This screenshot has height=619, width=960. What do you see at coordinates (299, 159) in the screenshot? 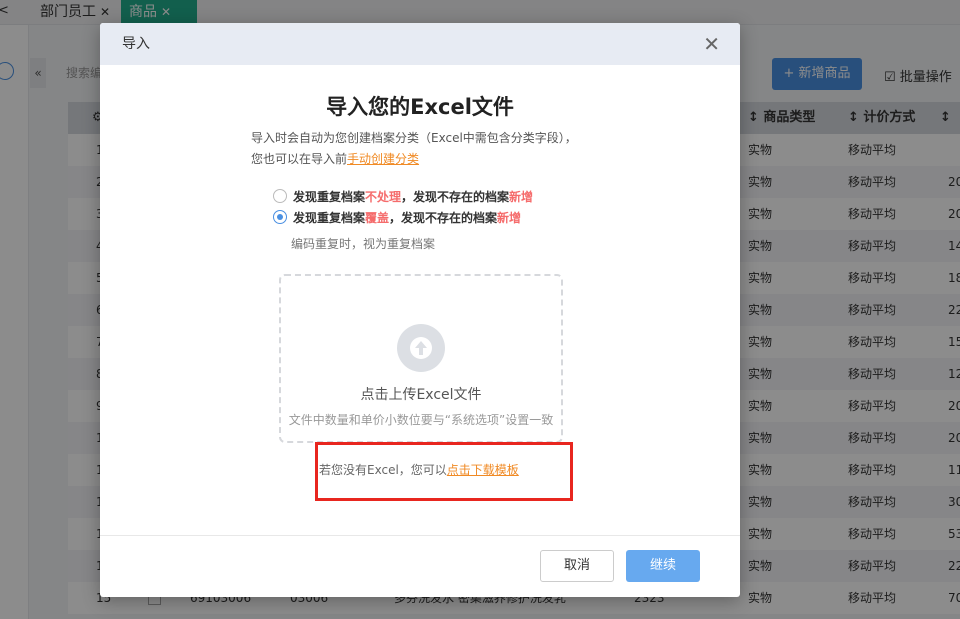
I see `desc-prefix: 您也可以在导入前` at bounding box center [299, 159].